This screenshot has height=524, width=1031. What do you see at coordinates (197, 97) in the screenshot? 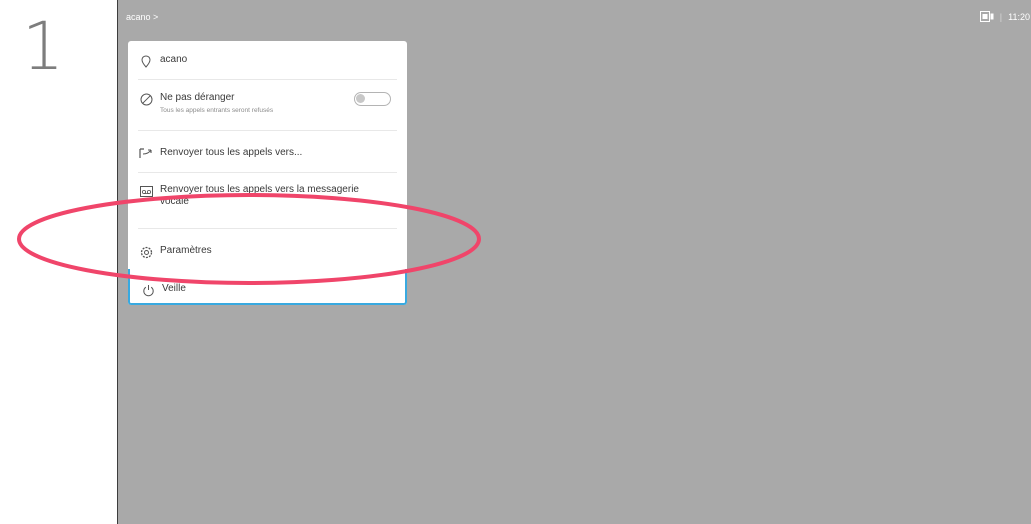
I see `menu-item-dnd-label: Ne pas déranger` at bounding box center [197, 97].